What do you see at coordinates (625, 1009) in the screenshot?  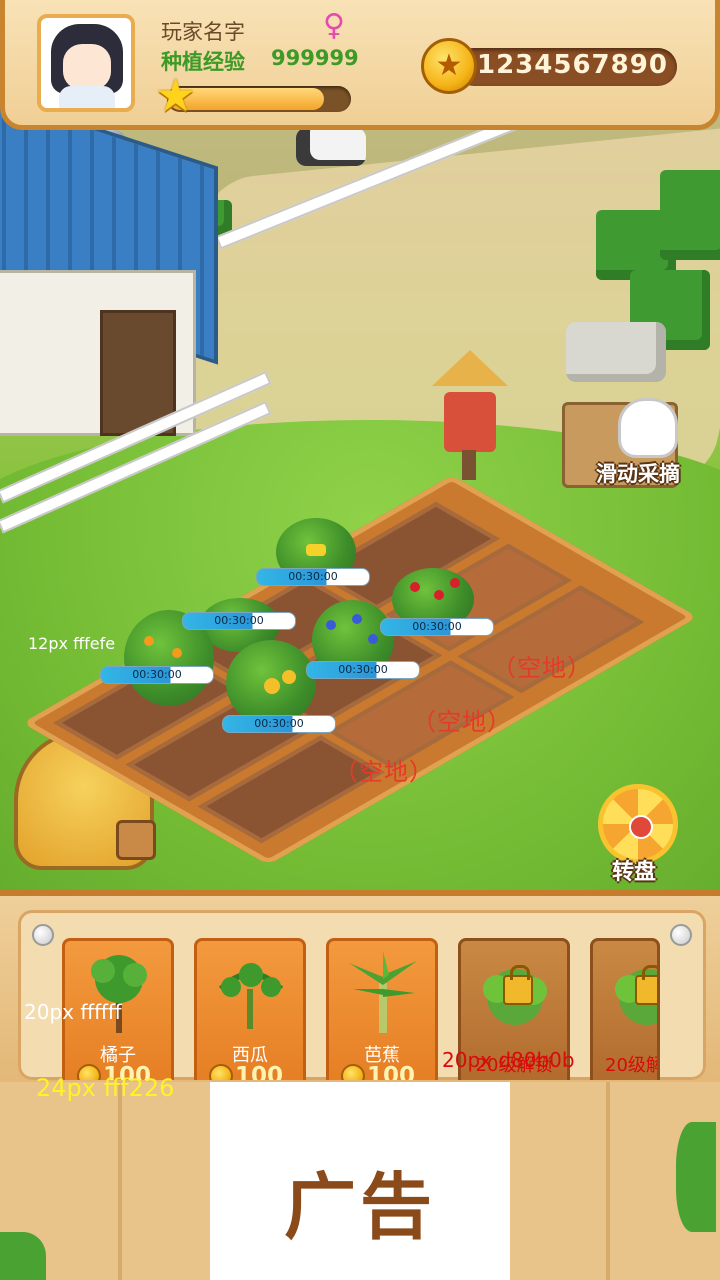 I see `seed-card-locked: 20级解` at bounding box center [625, 1009].